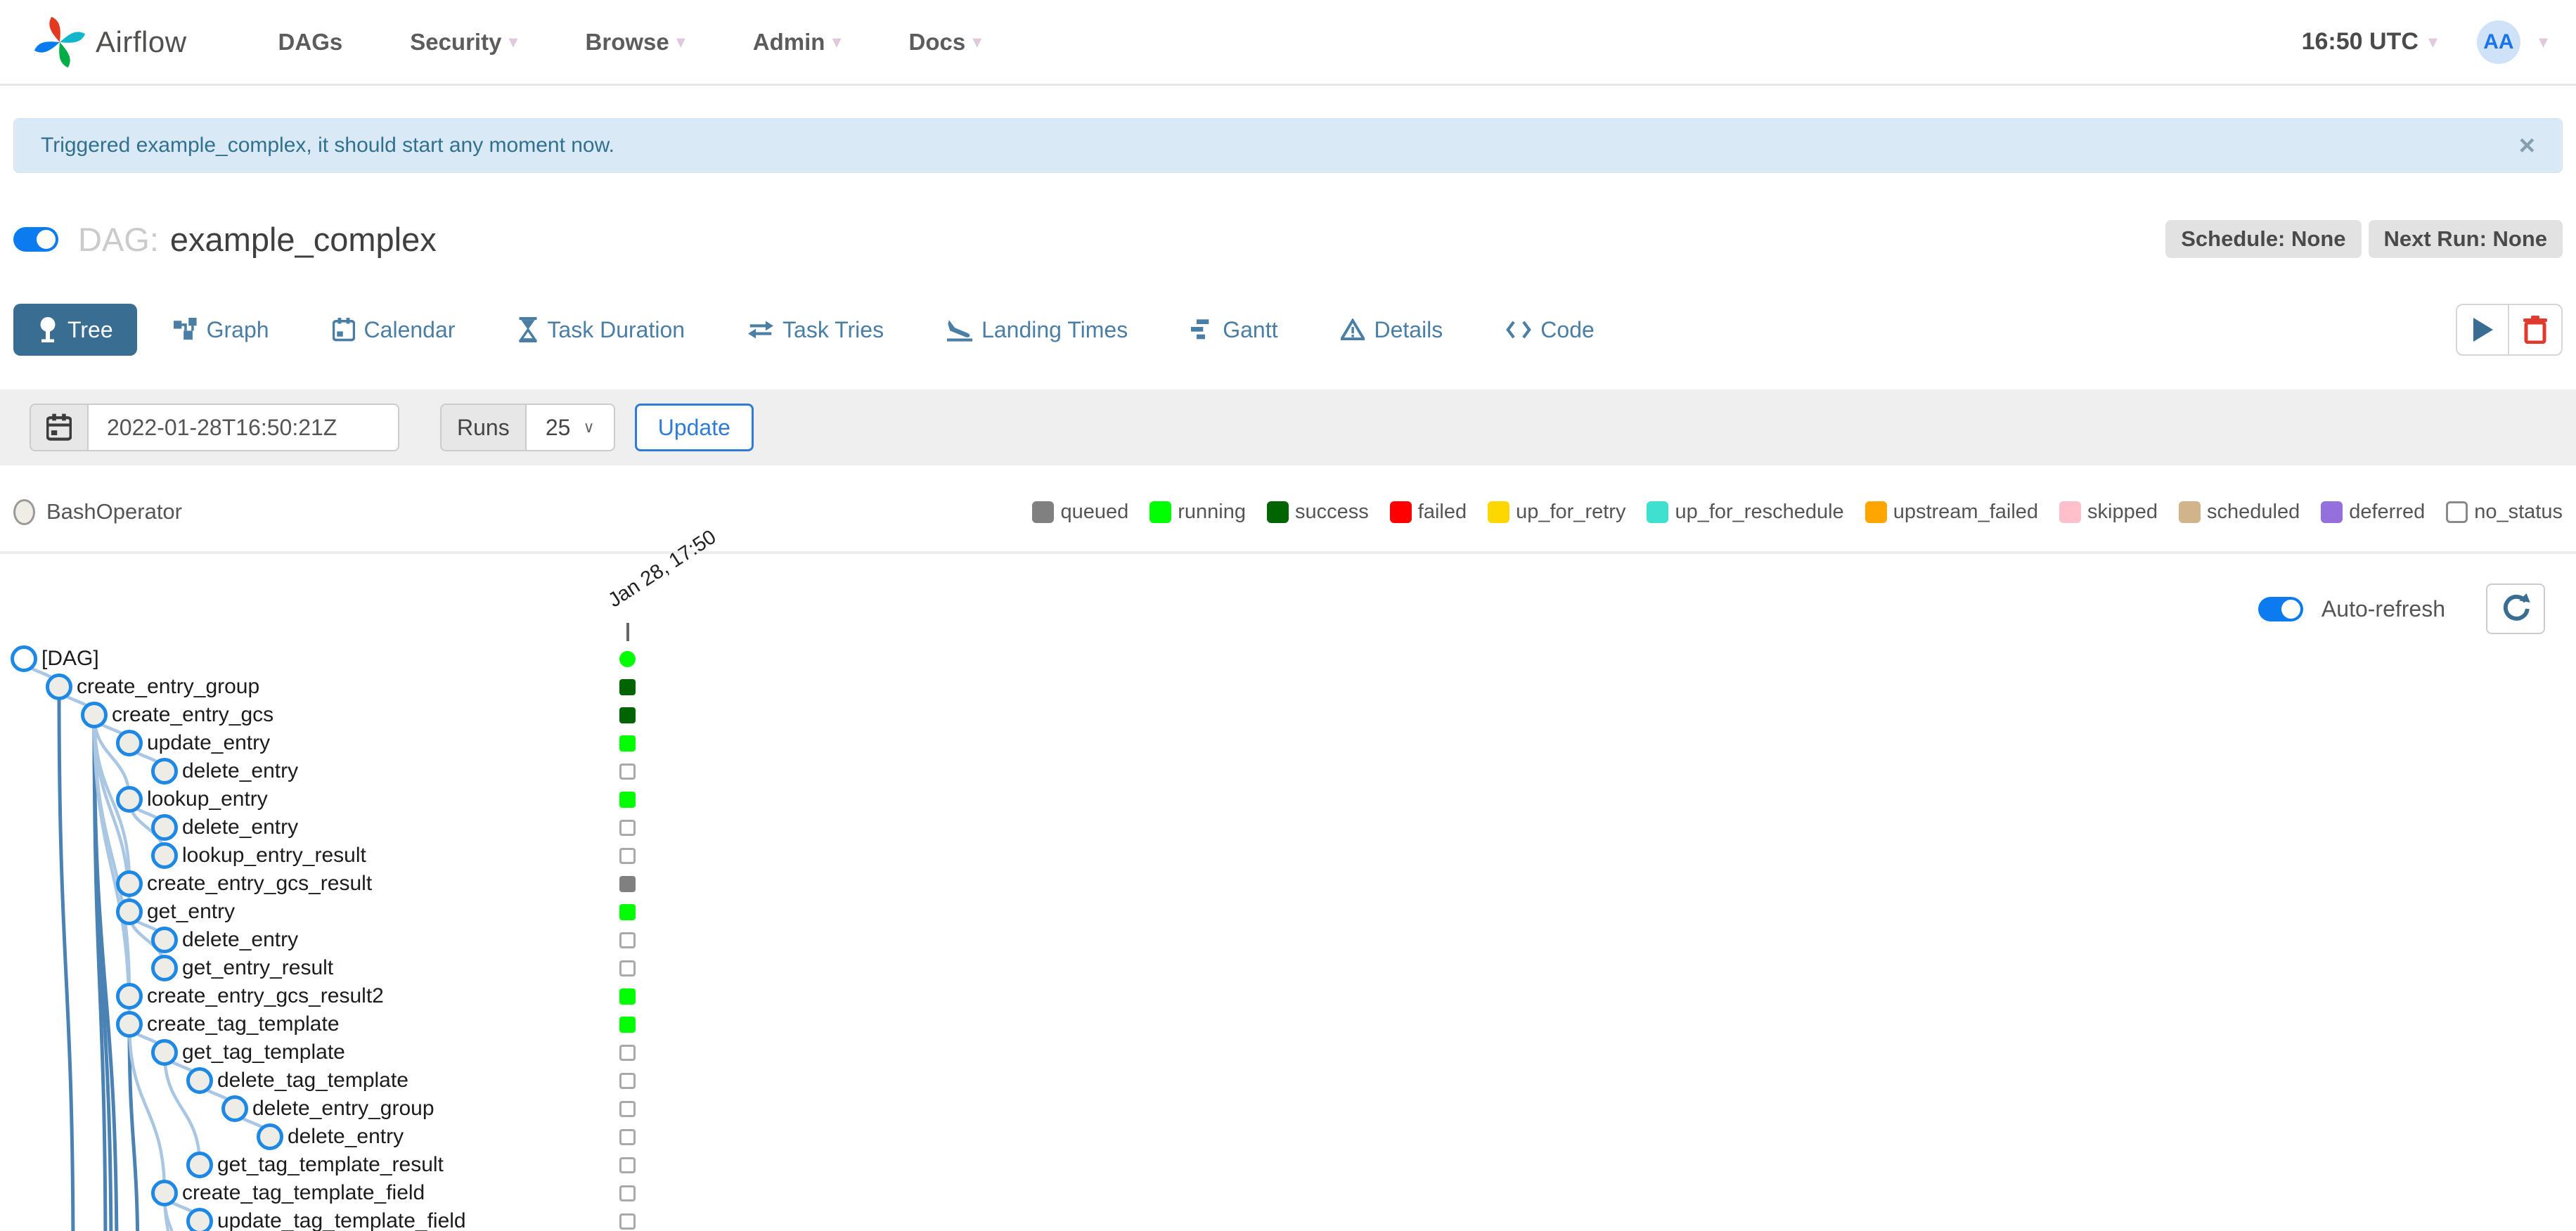 The image size is (2576, 1231). I want to click on avatar: AA, so click(2498, 42).